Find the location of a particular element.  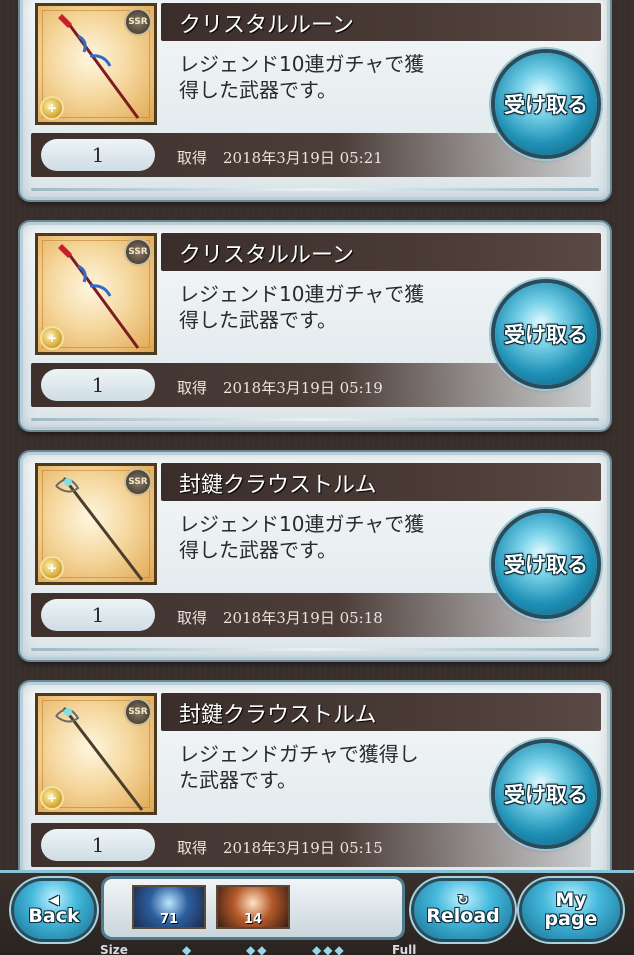

item-tray: 71 14 is located at coordinates (253, 908).